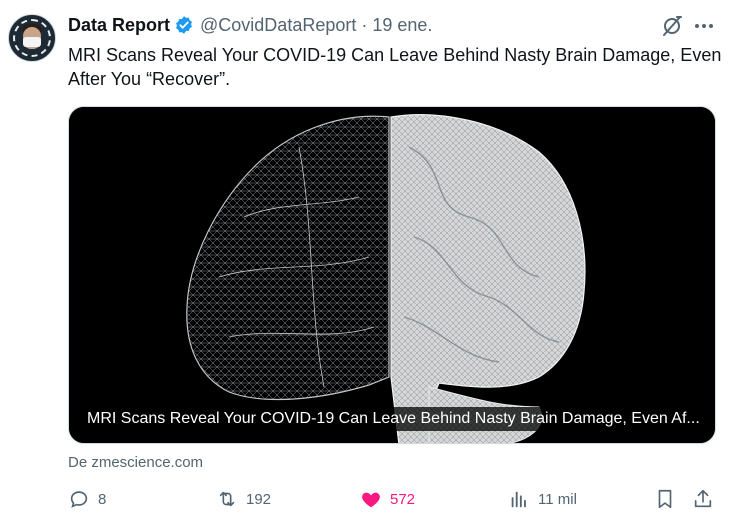  What do you see at coordinates (402, 25) in the screenshot?
I see `tweet-date: 19 ene.` at bounding box center [402, 25].